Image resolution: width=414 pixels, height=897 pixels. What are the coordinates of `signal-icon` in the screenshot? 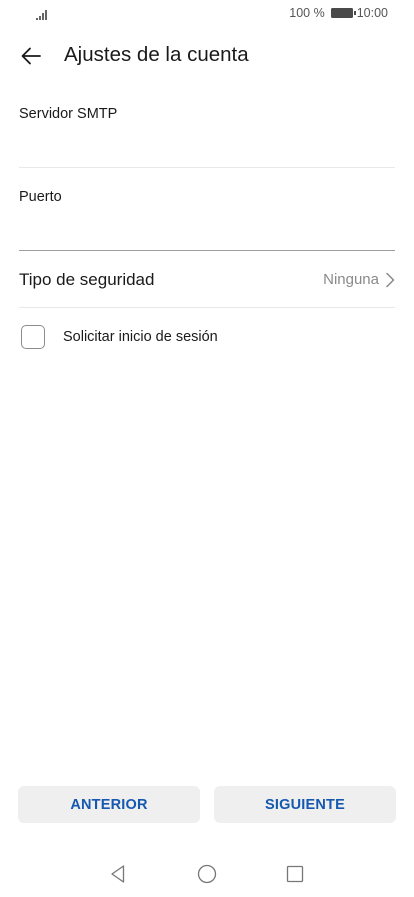 It's located at (41, 15).